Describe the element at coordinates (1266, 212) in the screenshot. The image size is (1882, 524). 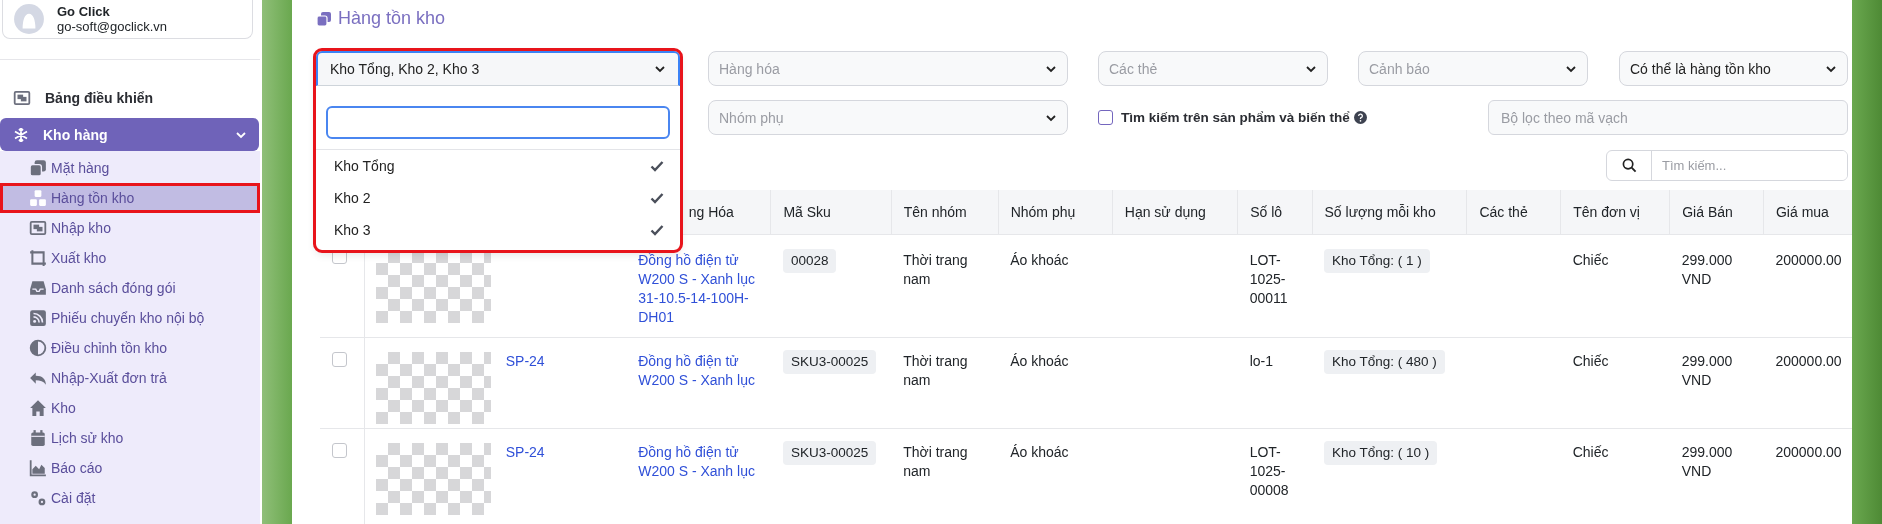
I see `column-header: Số lô` at that location.